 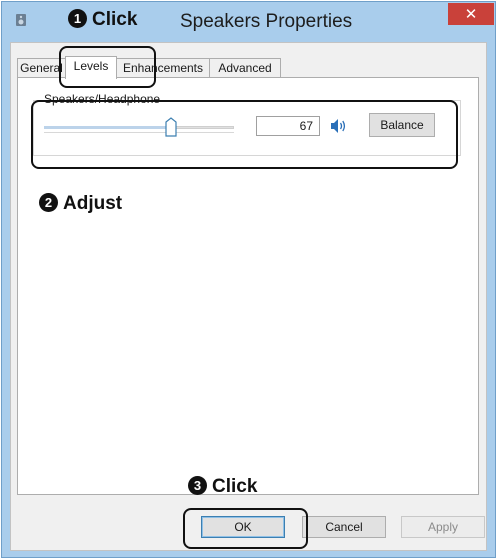 What do you see at coordinates (115, 19) in the screenshot?
I see `callout-text-1: Click` at bounding box center [115, 19].